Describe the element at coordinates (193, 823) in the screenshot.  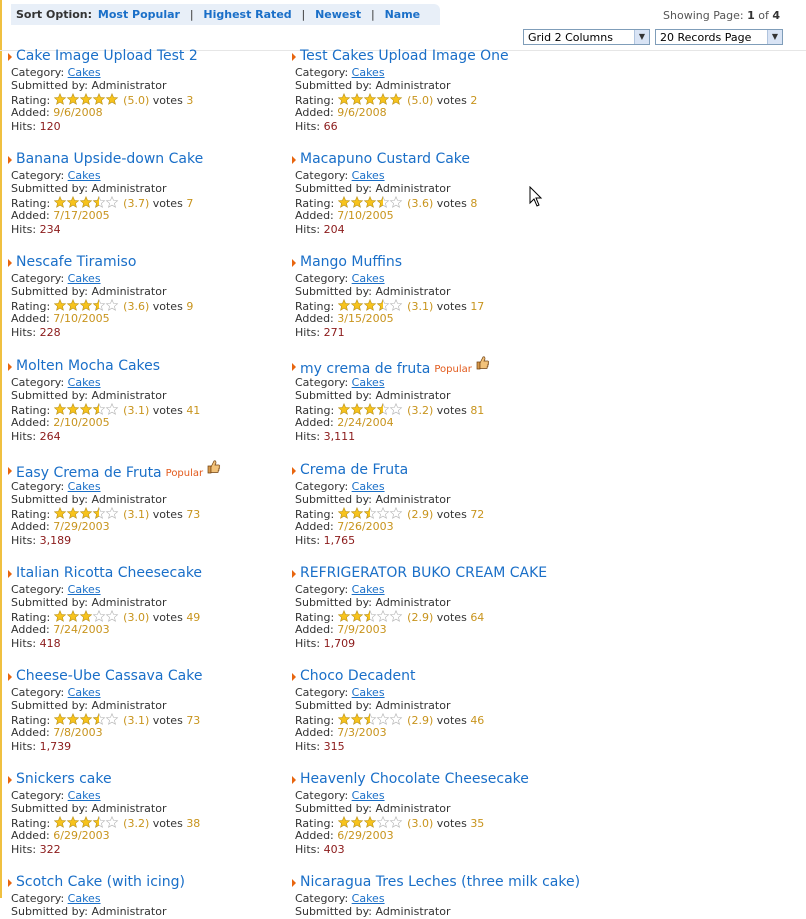
I see `votes-count: 38` at that location.